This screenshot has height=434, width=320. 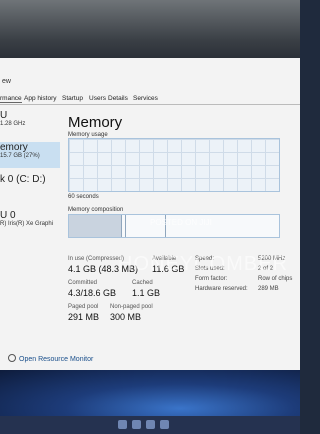 I want to click on window-title: ew, so click(x=6, y=81).